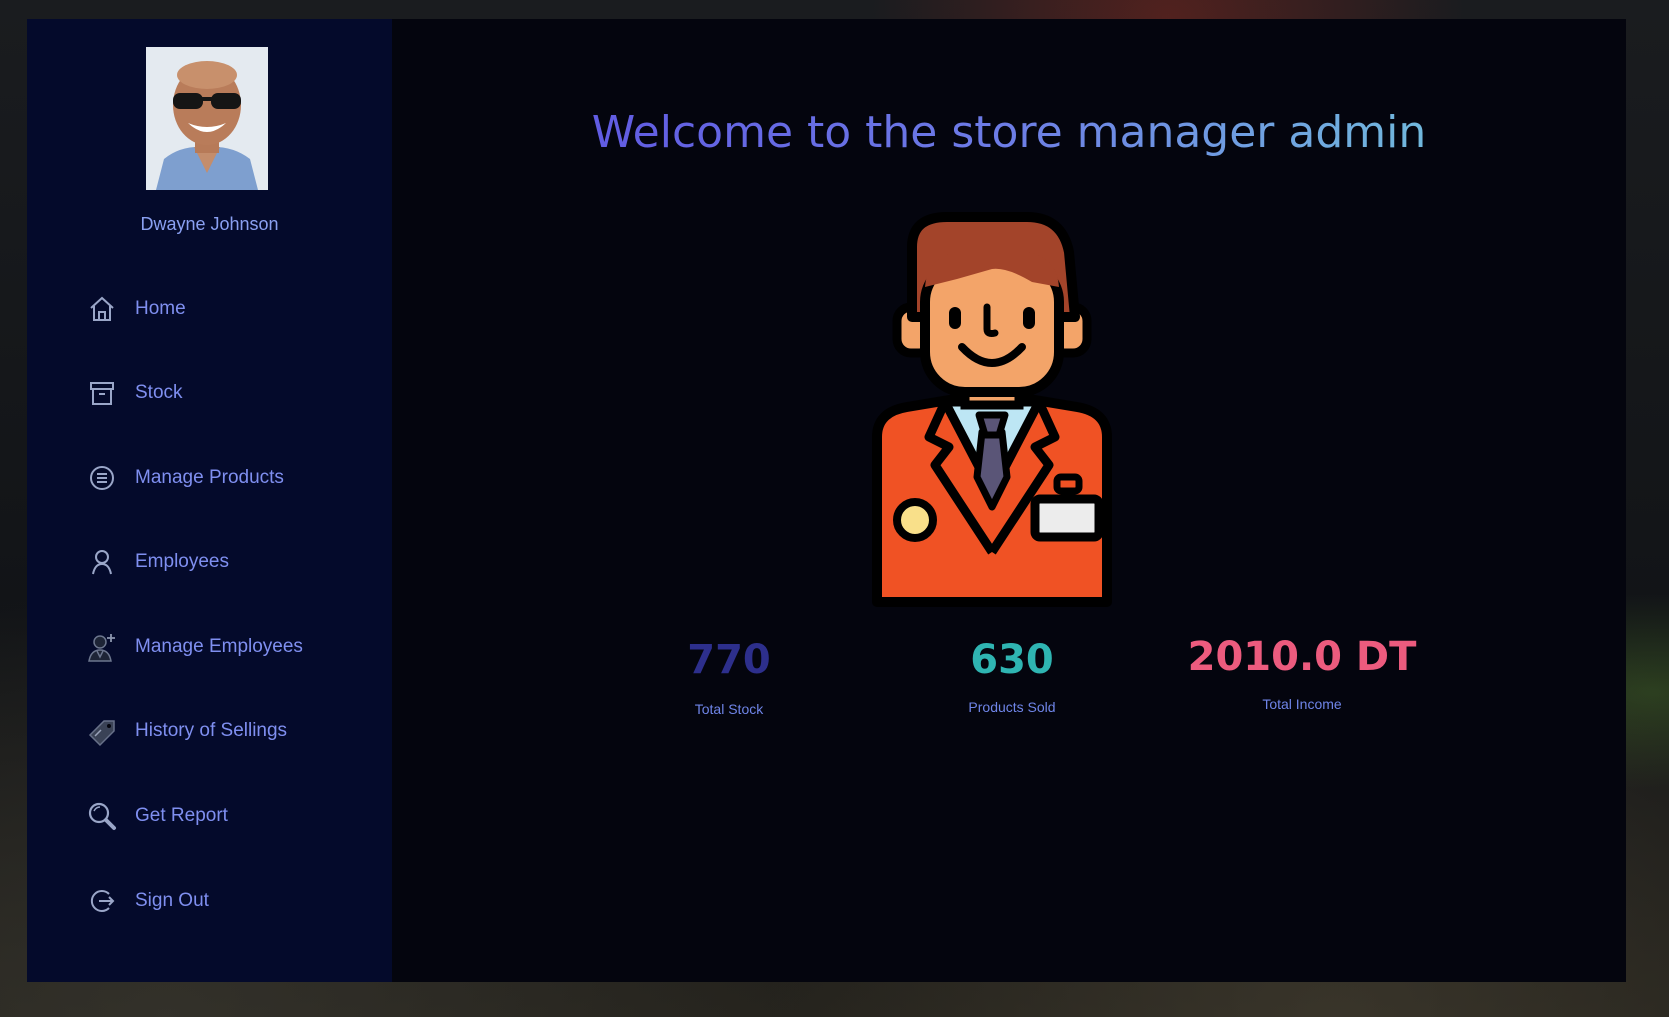  I want to click on sidebar-item-label: Sign Out, so click(172, 900).